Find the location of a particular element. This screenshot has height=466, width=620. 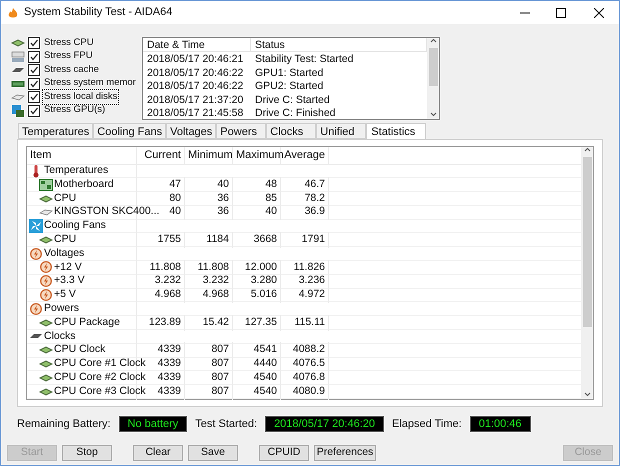

item-cell-text: CPU is located at coordinates (65, 198).